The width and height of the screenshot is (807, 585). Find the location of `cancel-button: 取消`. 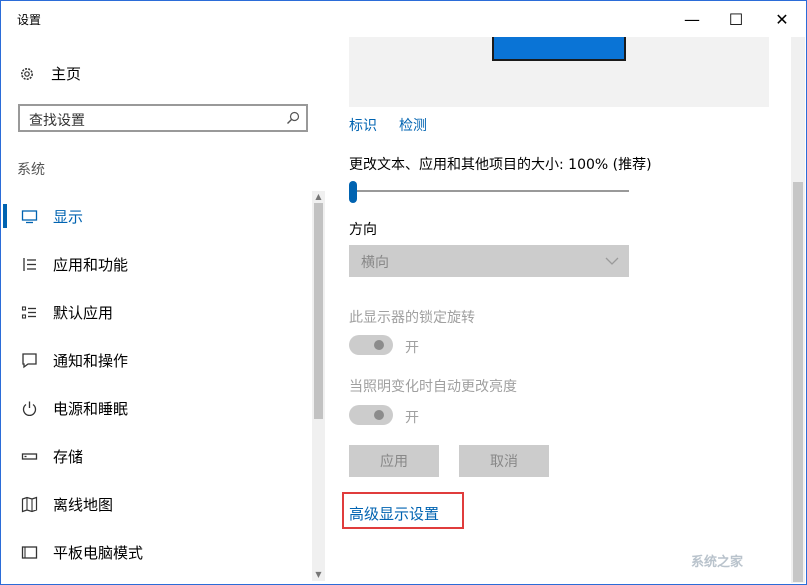

cancel-button: 取消 is located at coordinates (504, 461).